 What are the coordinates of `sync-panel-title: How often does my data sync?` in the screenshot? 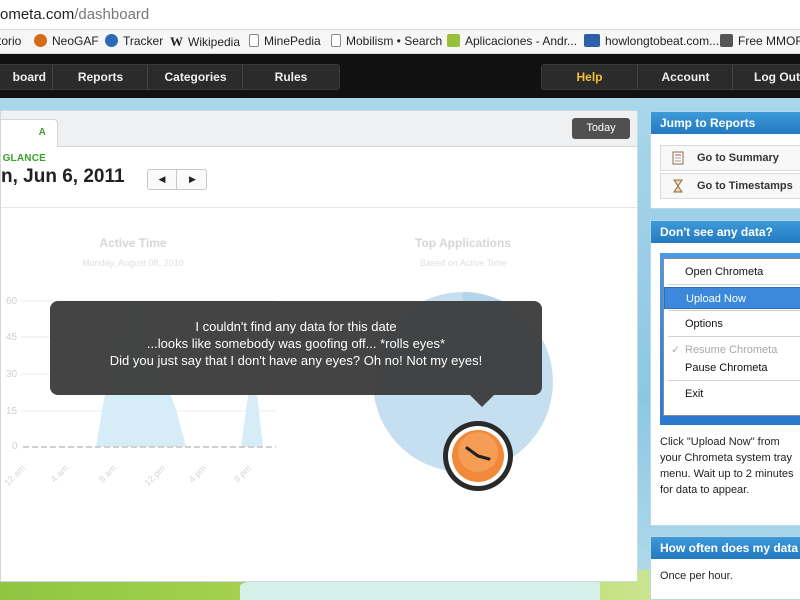 It's located at (725, 548).